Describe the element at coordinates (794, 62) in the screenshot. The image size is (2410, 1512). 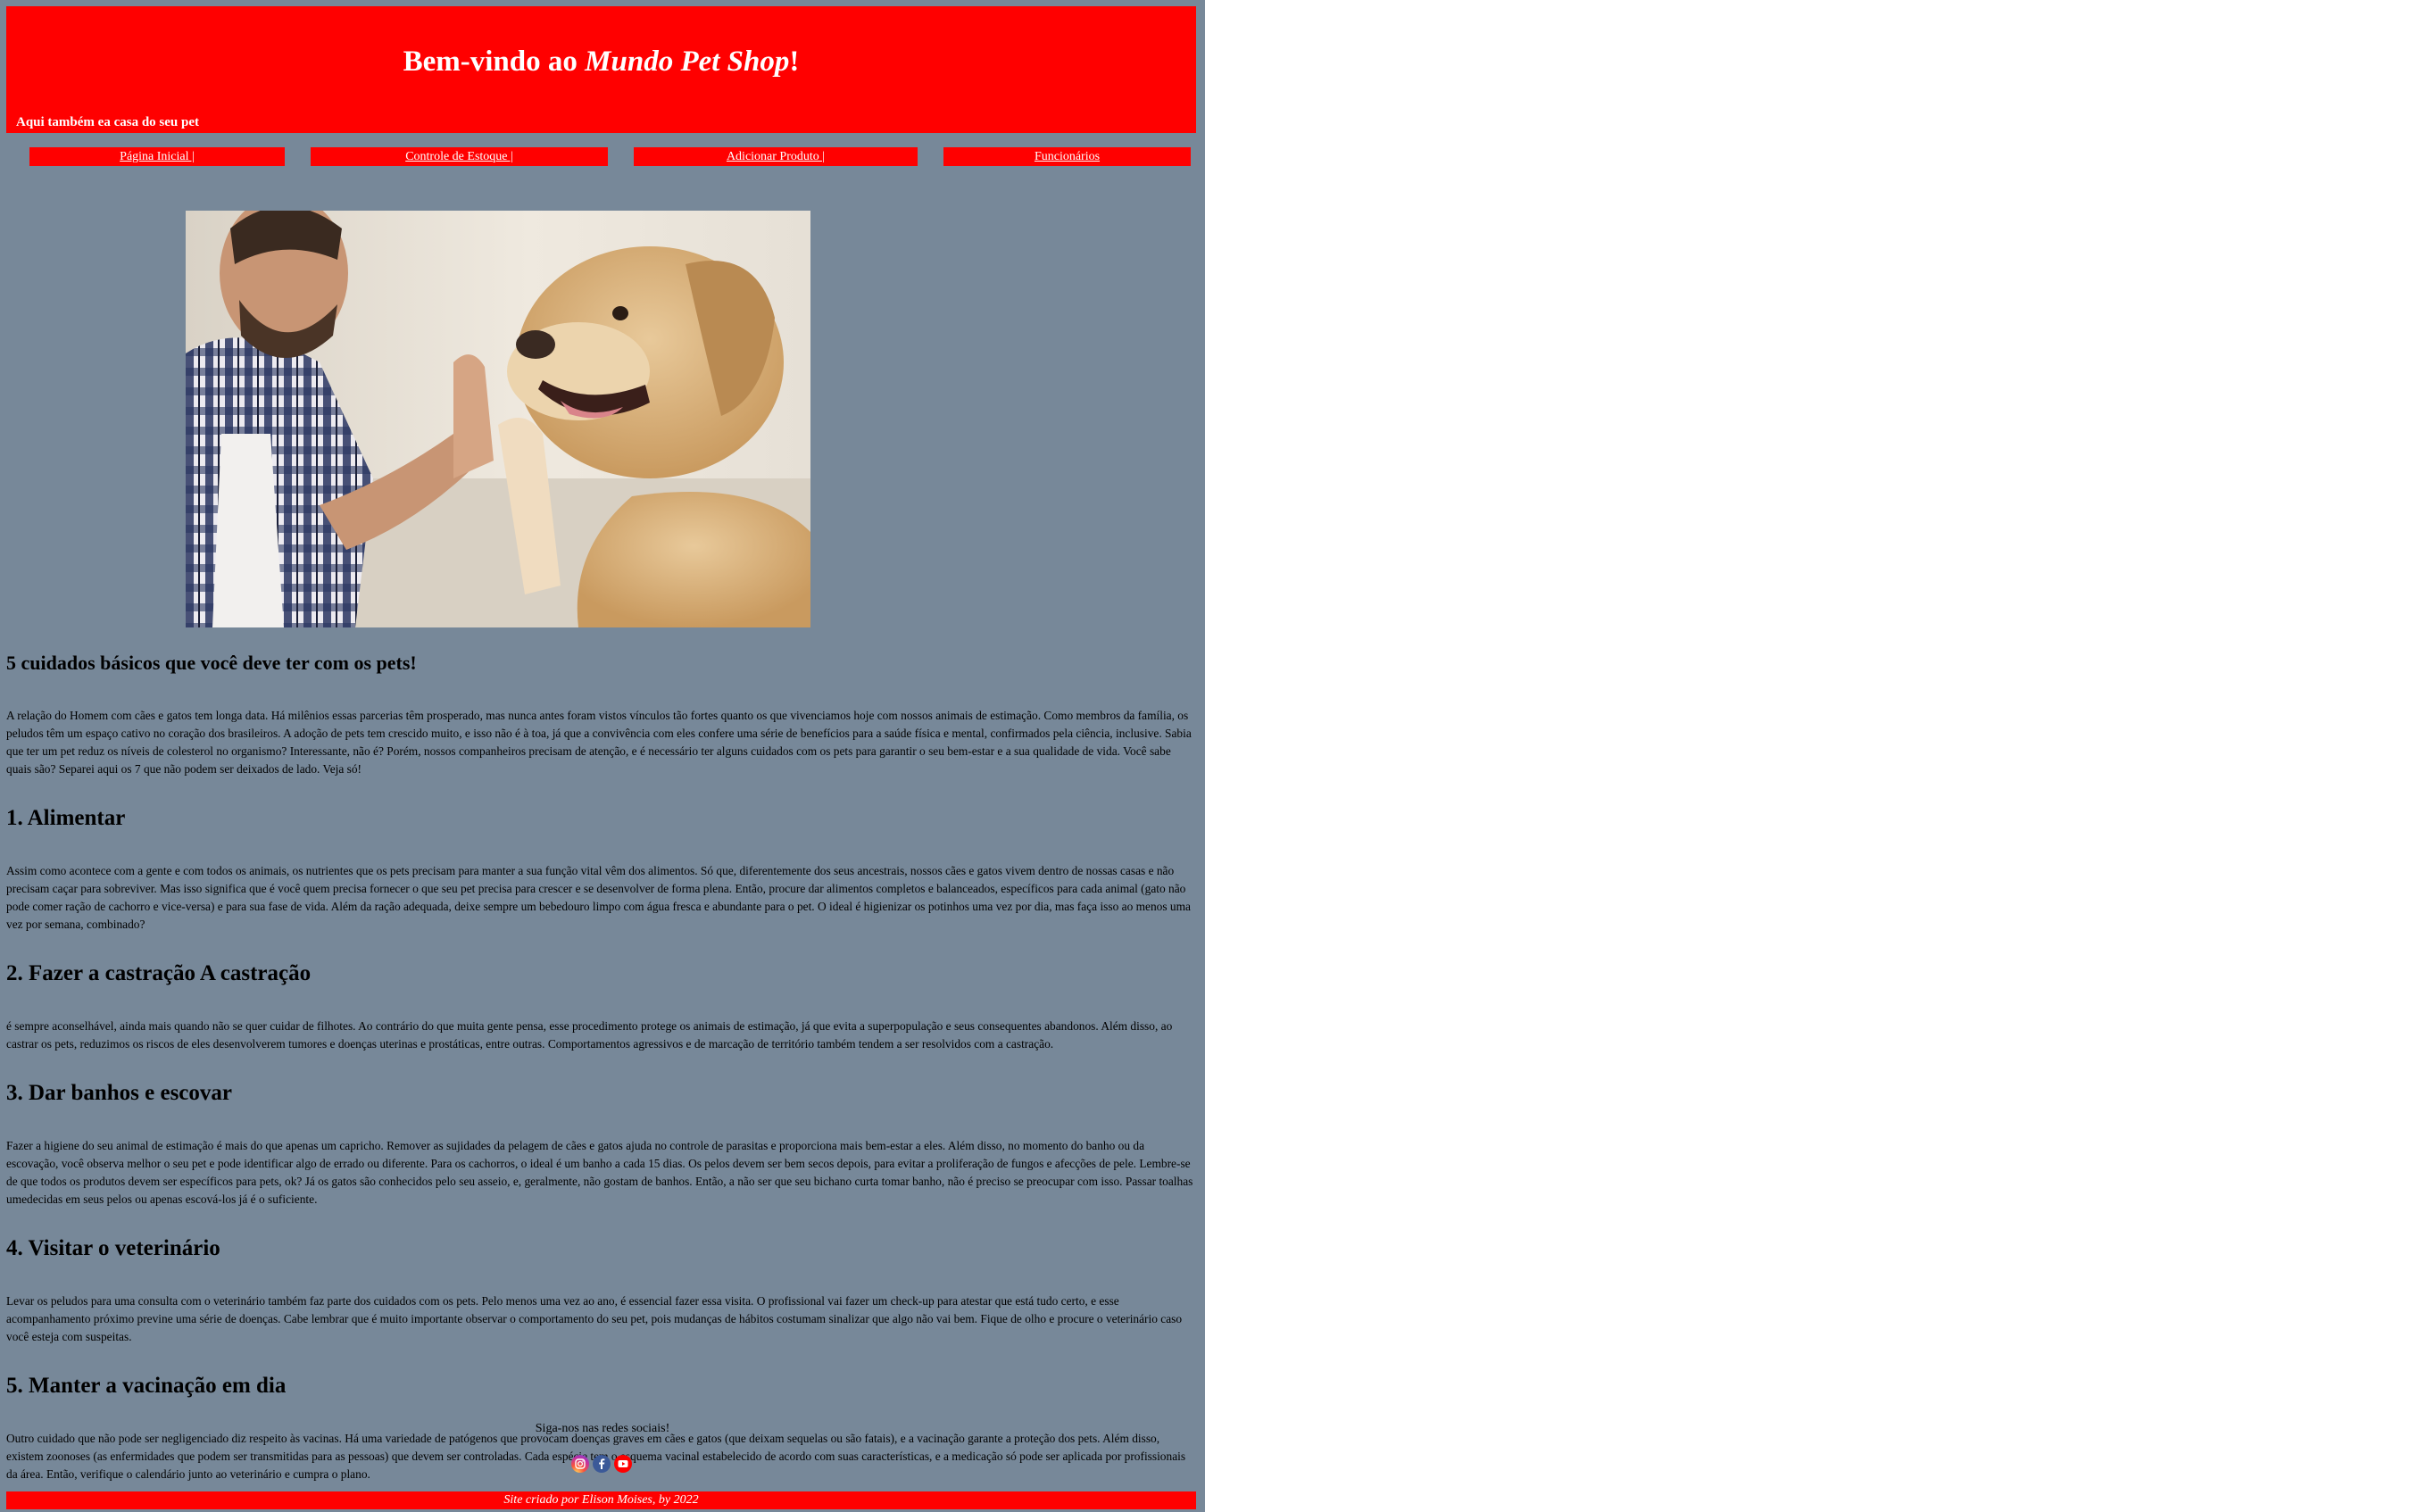
I see `title-suffix: !` at that location.